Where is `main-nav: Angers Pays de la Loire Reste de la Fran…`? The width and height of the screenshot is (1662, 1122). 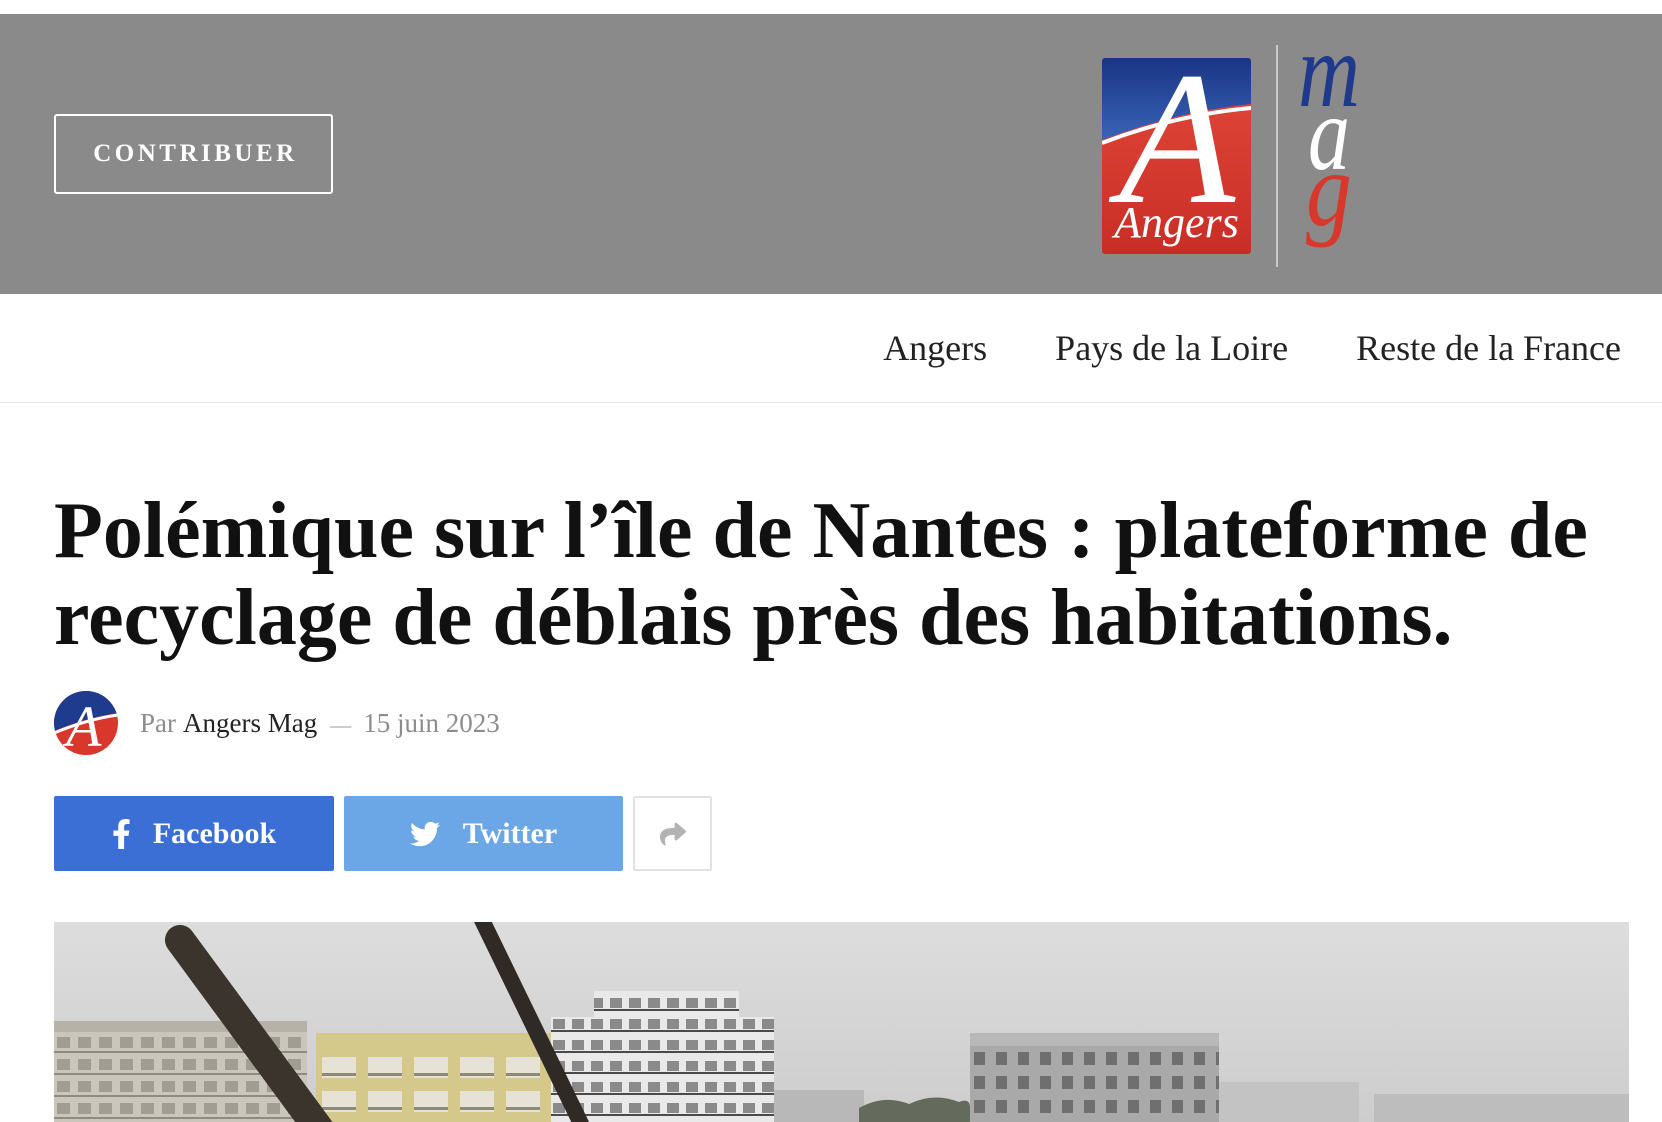 main-nav: Angers Pays de la Loire Reste de la Fran… is located at coordinates (831, 348).